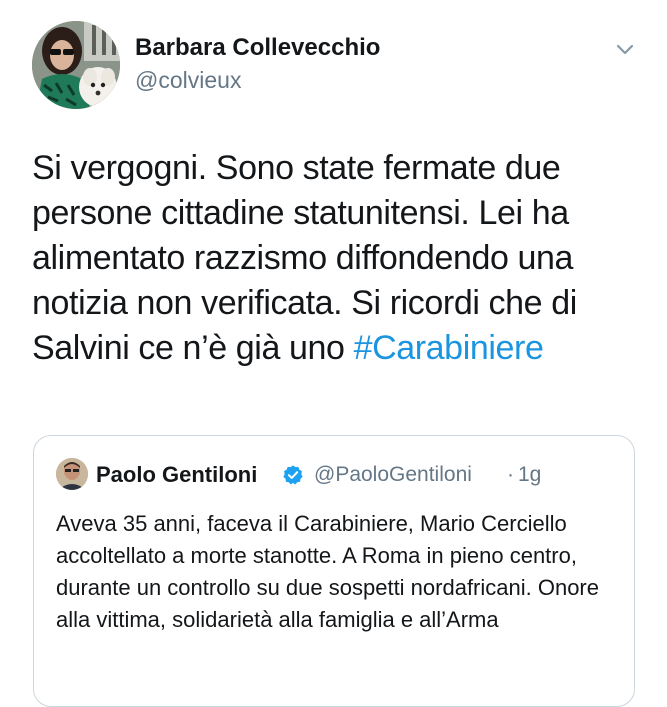  I want to click on author-handle: @colvieux, so click(188, 80).